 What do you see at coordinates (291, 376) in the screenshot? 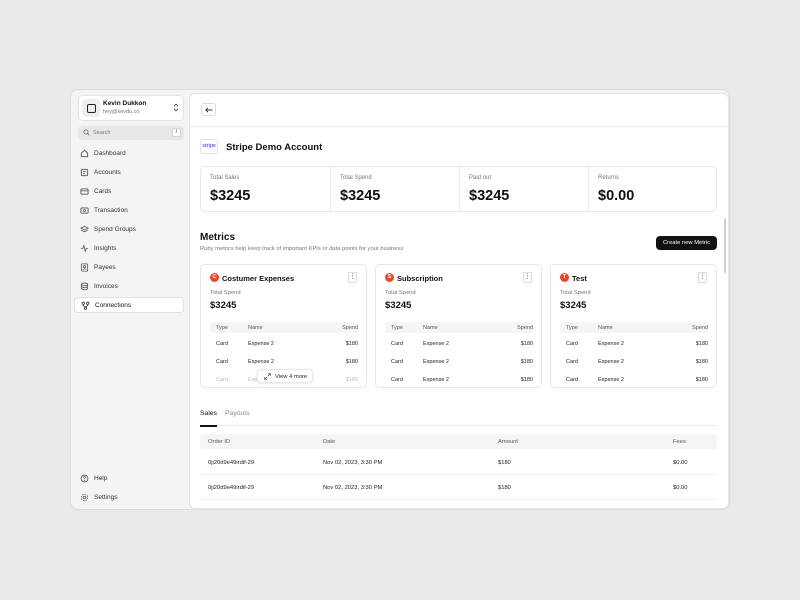
I see `view-more-label: View 4 more` at bounding box center [291, 376].